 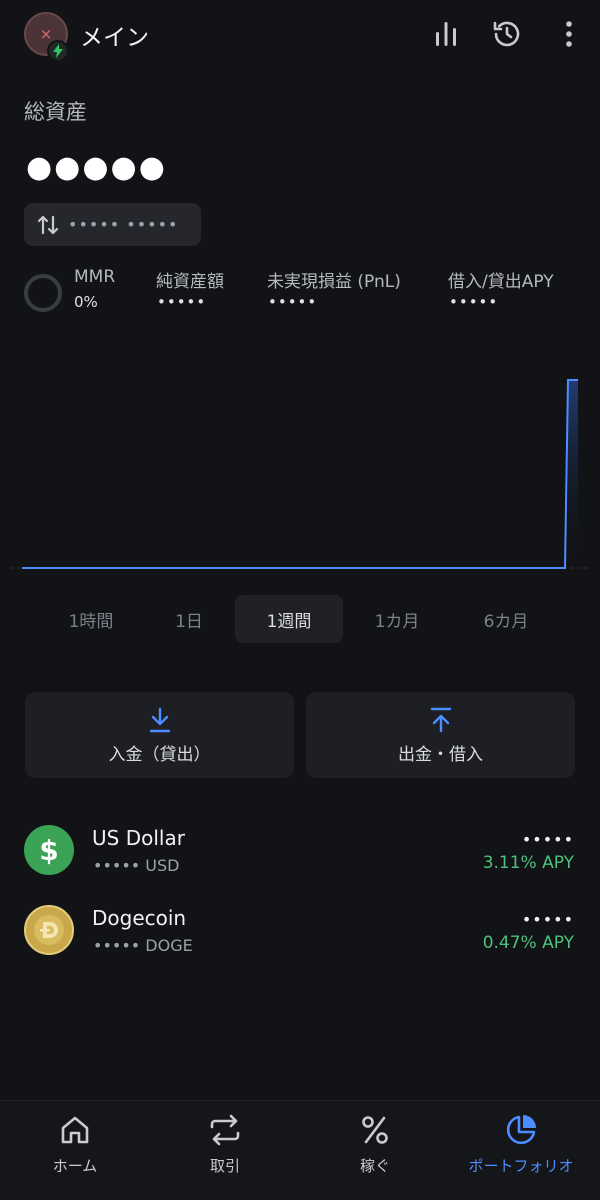 I want to click on stat-value-mmr: 0%, so click(x=86, y=302).